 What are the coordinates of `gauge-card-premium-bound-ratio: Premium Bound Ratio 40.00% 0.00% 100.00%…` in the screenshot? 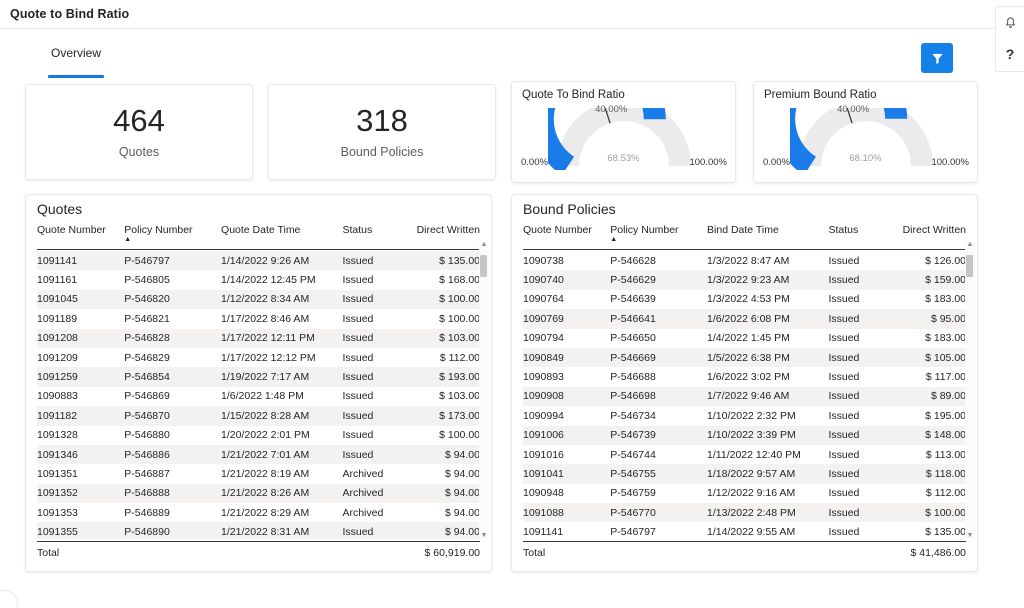 It's located at (865, 132).